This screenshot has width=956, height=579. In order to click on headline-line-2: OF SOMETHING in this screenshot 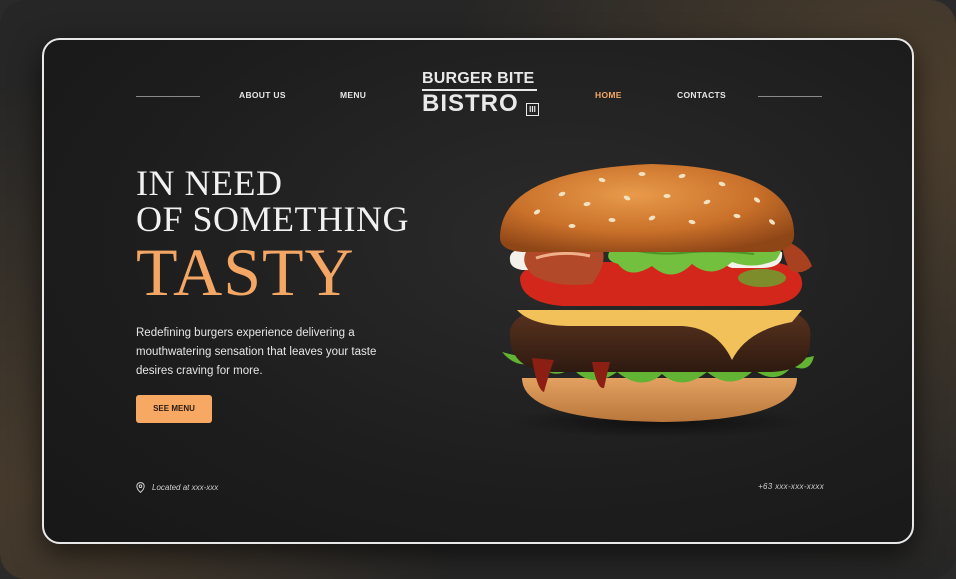, I will do `click(273, 219)`.